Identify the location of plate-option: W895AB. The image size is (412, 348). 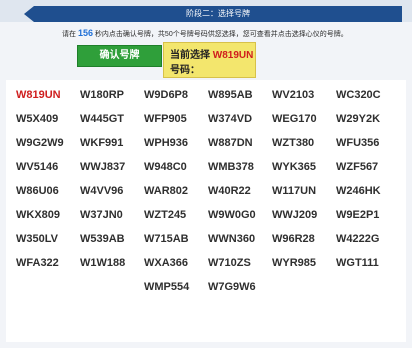
(239, 100).